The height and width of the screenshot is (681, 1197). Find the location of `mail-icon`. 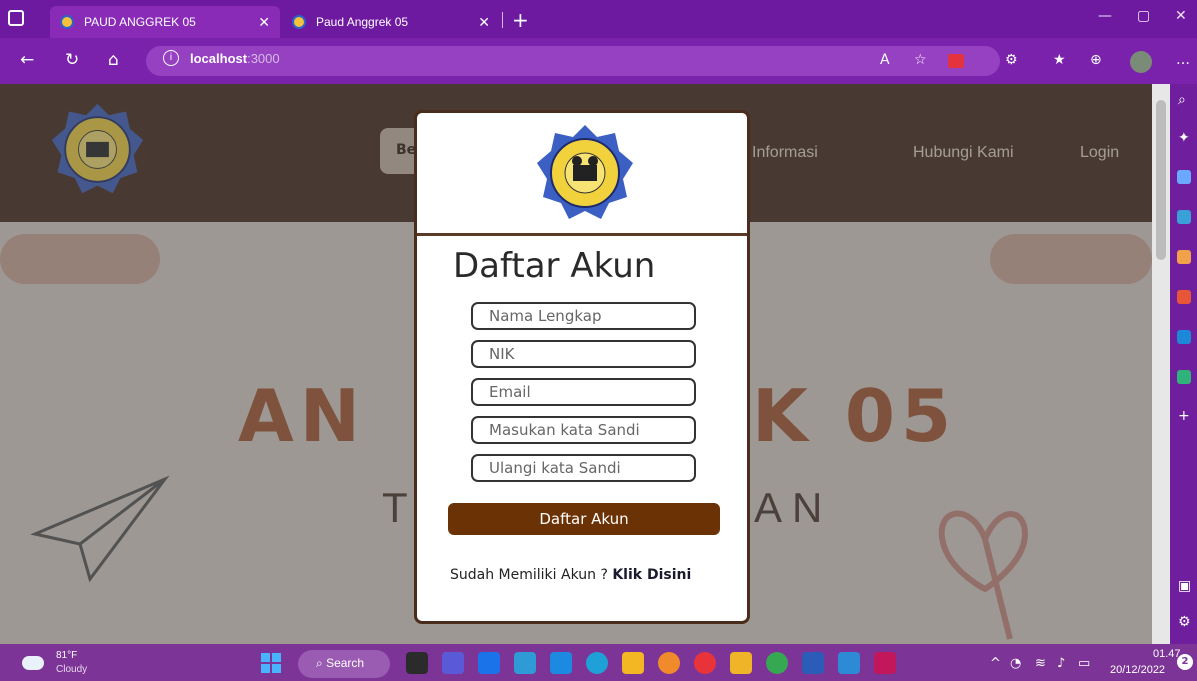

mail-icon is located at coordinates (561, 663).